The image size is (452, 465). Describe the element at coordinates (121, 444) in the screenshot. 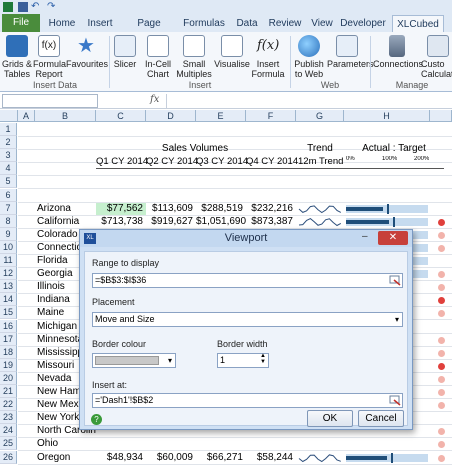

I see `q1-cell` at that location.